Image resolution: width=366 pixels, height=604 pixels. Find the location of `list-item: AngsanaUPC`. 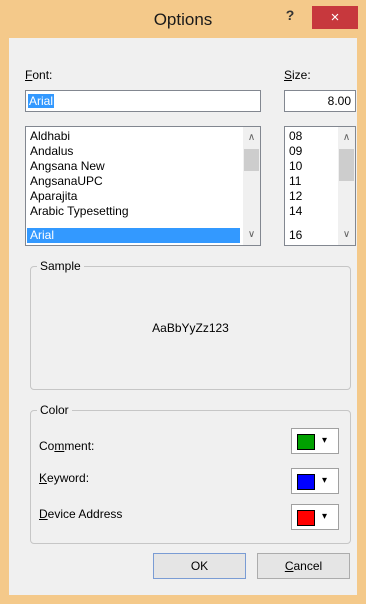

list-item: AngsanaUPC is located at coordinates (66, 181).